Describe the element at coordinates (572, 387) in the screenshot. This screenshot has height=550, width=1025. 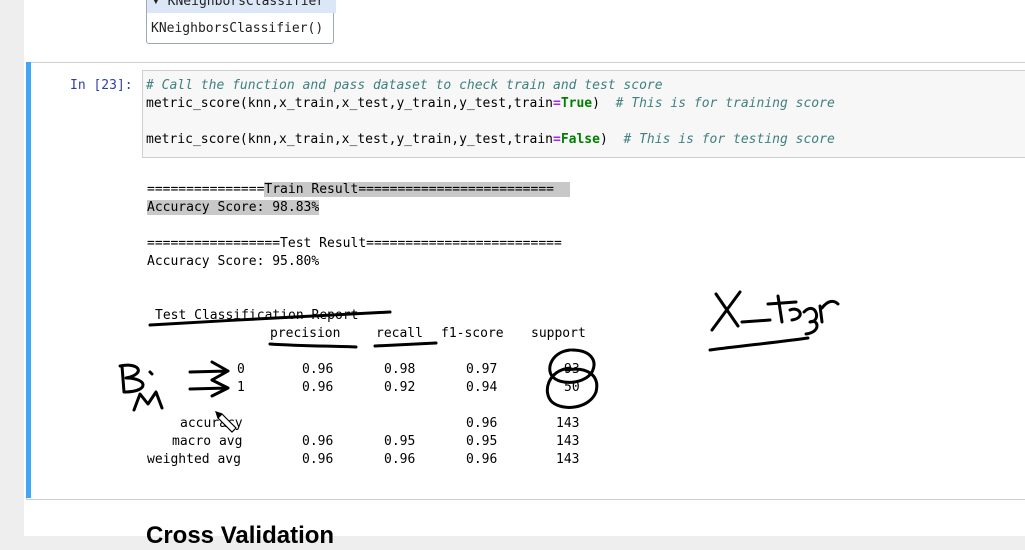
I see `report-cell-support: 50` at that location.